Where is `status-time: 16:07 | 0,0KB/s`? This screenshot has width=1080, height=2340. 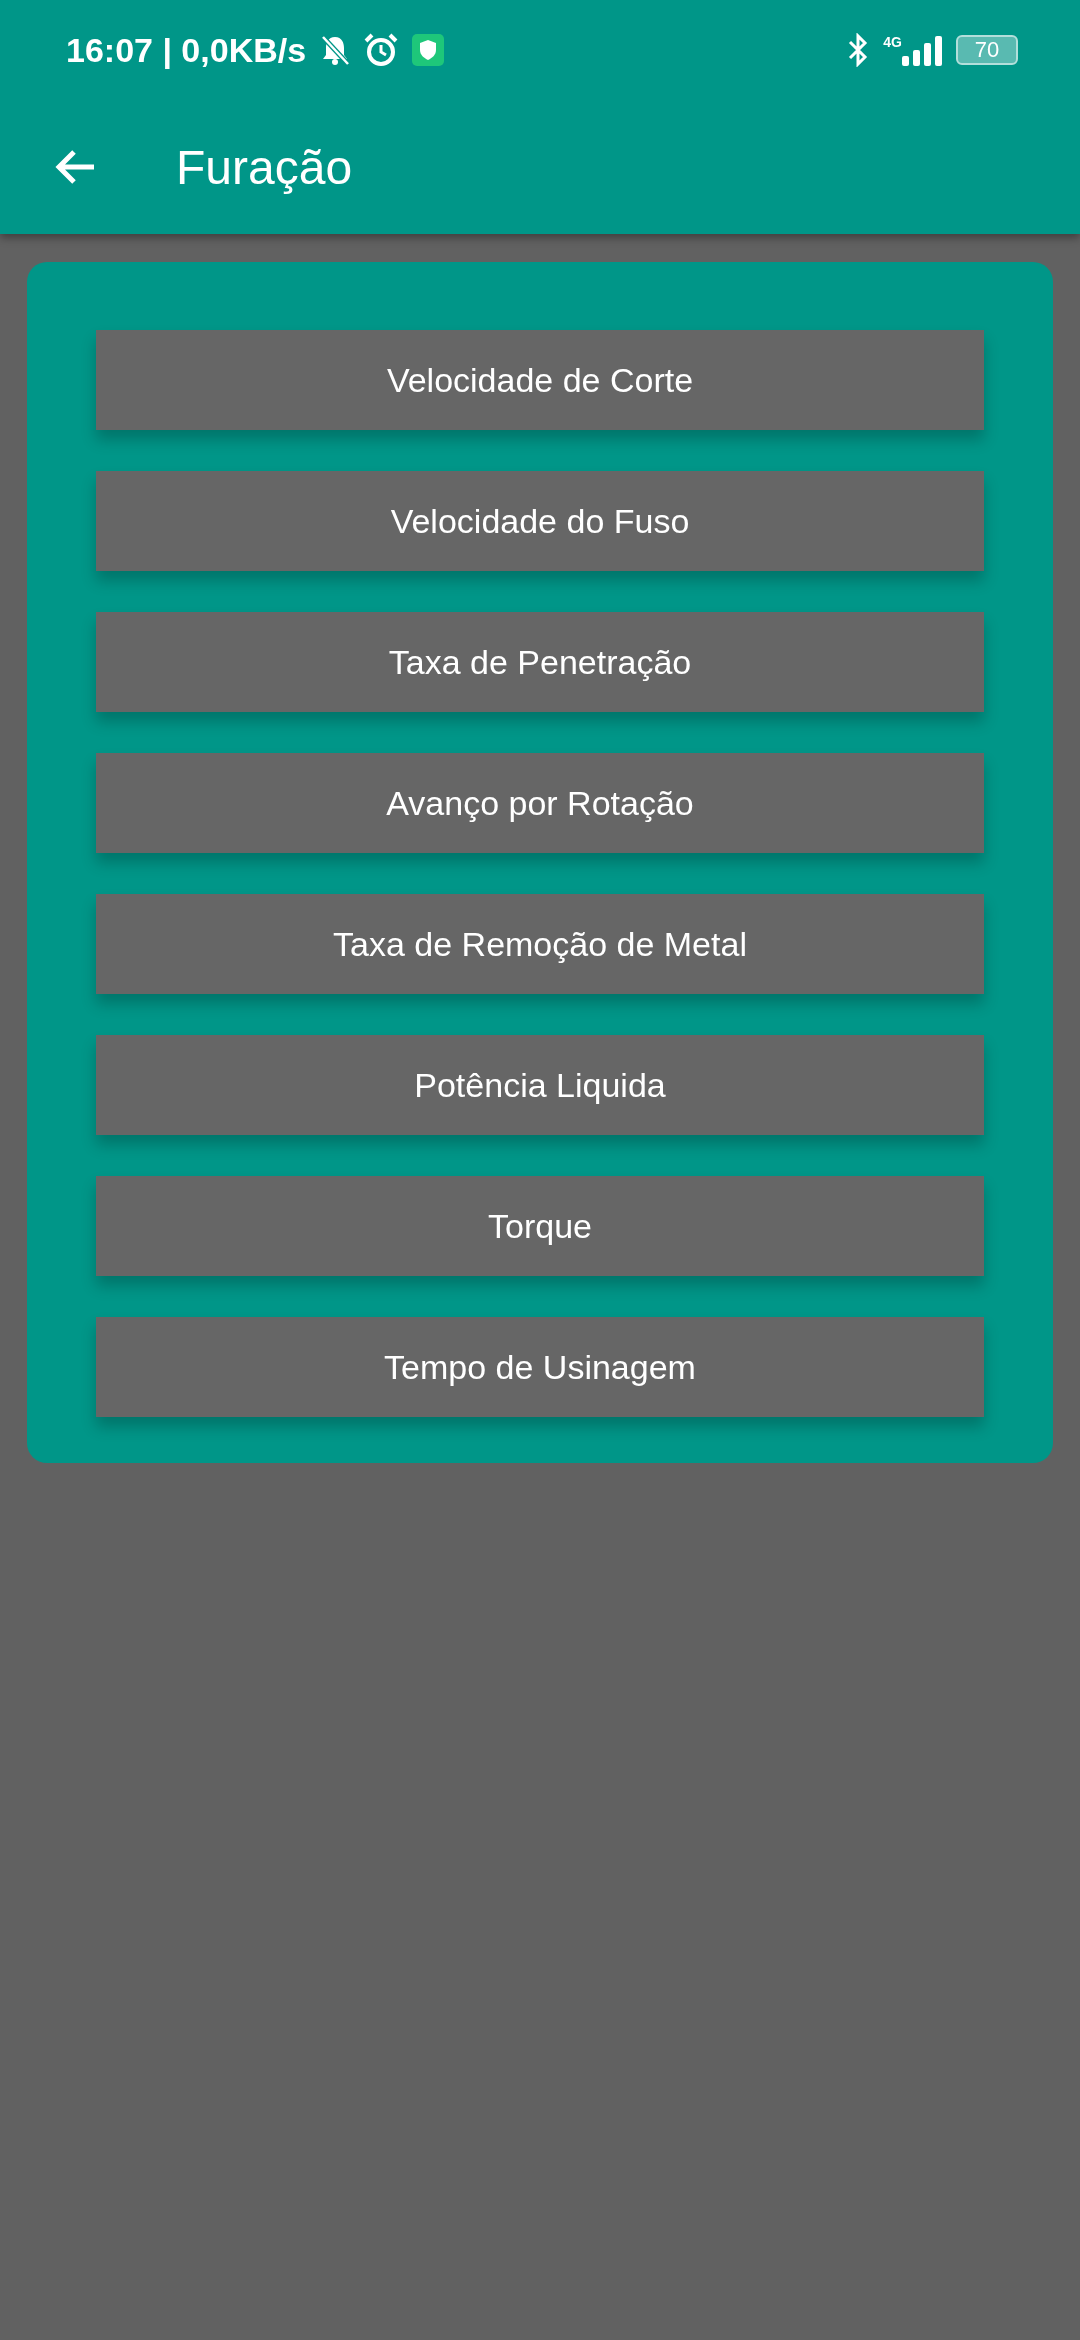 status-time: 16:07 | 0,0KB/s is located at coordinates (186, 50).